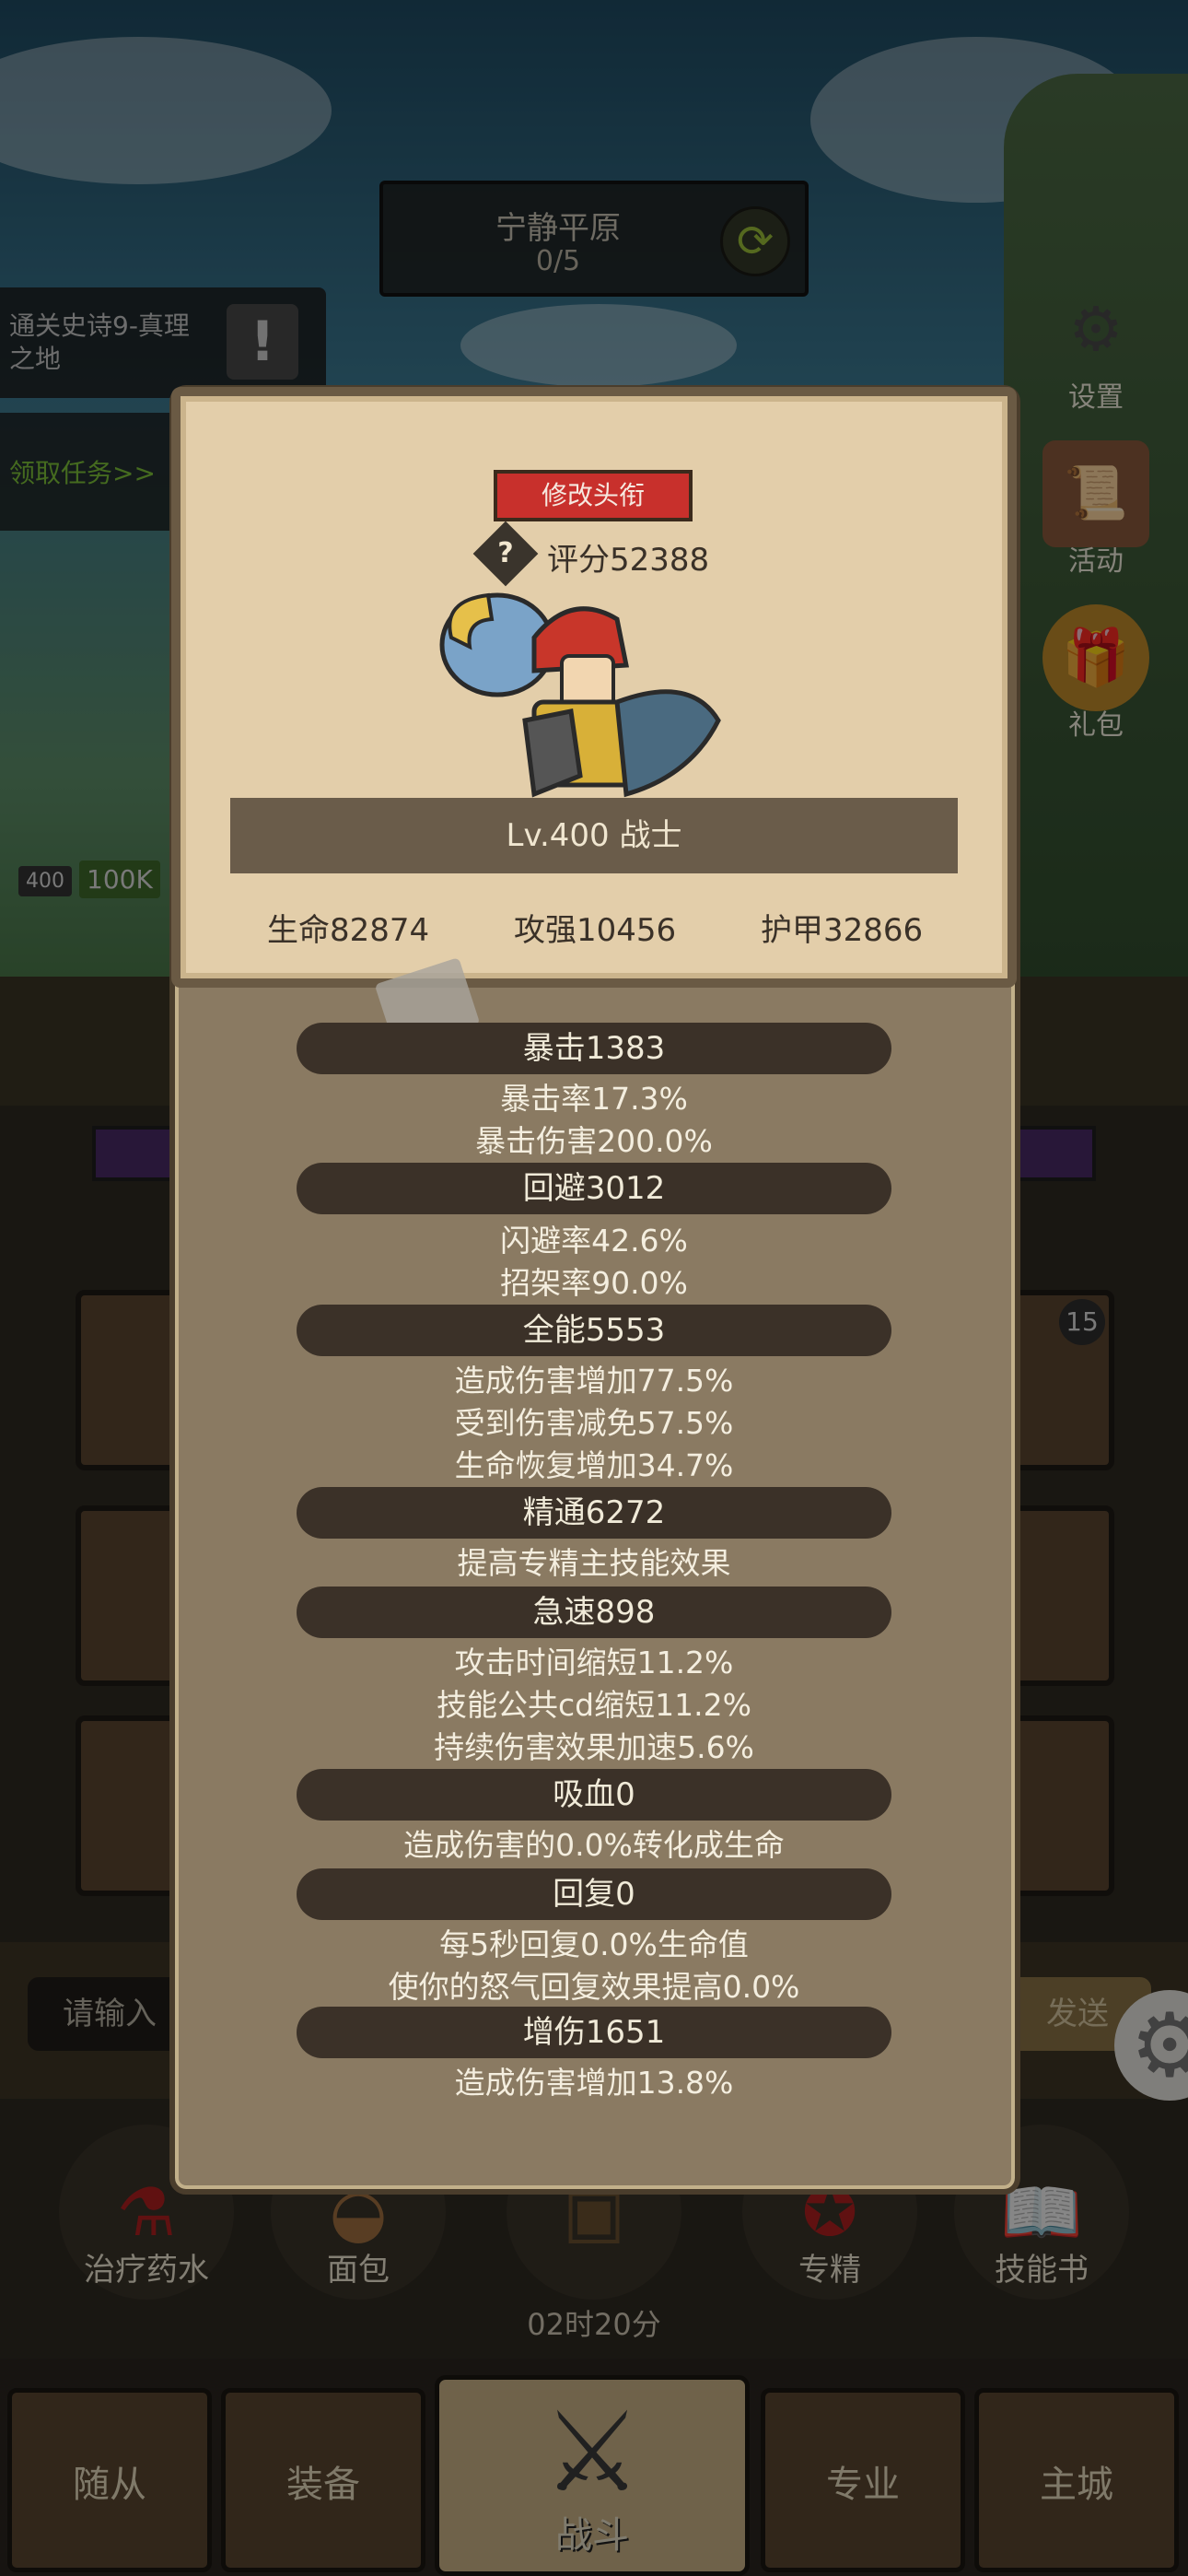  Describe the element at coordinates (594, 2083) in the screenshot. I see `stat-line: 造成伤害增加13.8%` at that location.